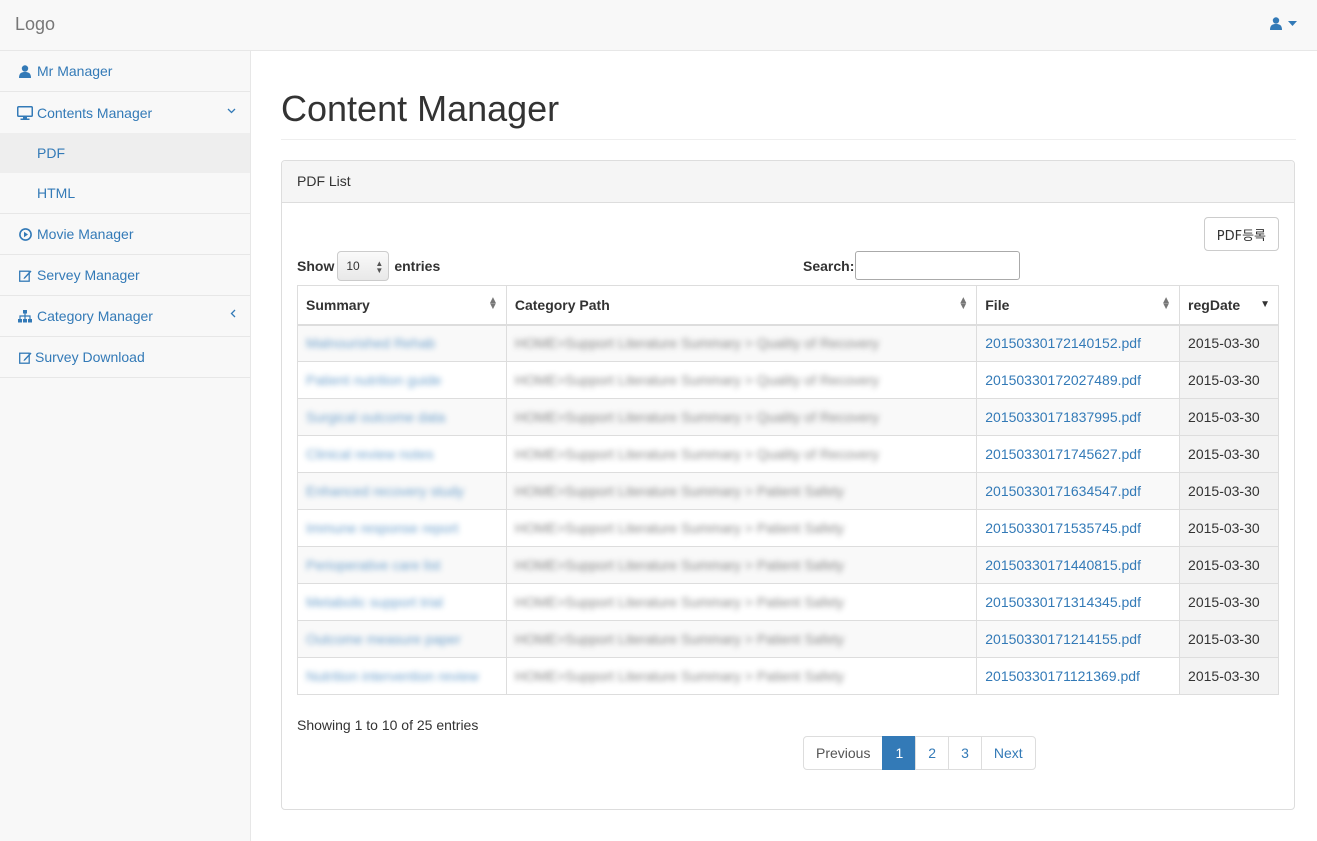  What do you see at coordinates (363, 266) in the screenshot?
I see `entries-select: 10 ▲ ▼` at bounding box center [363, 266].